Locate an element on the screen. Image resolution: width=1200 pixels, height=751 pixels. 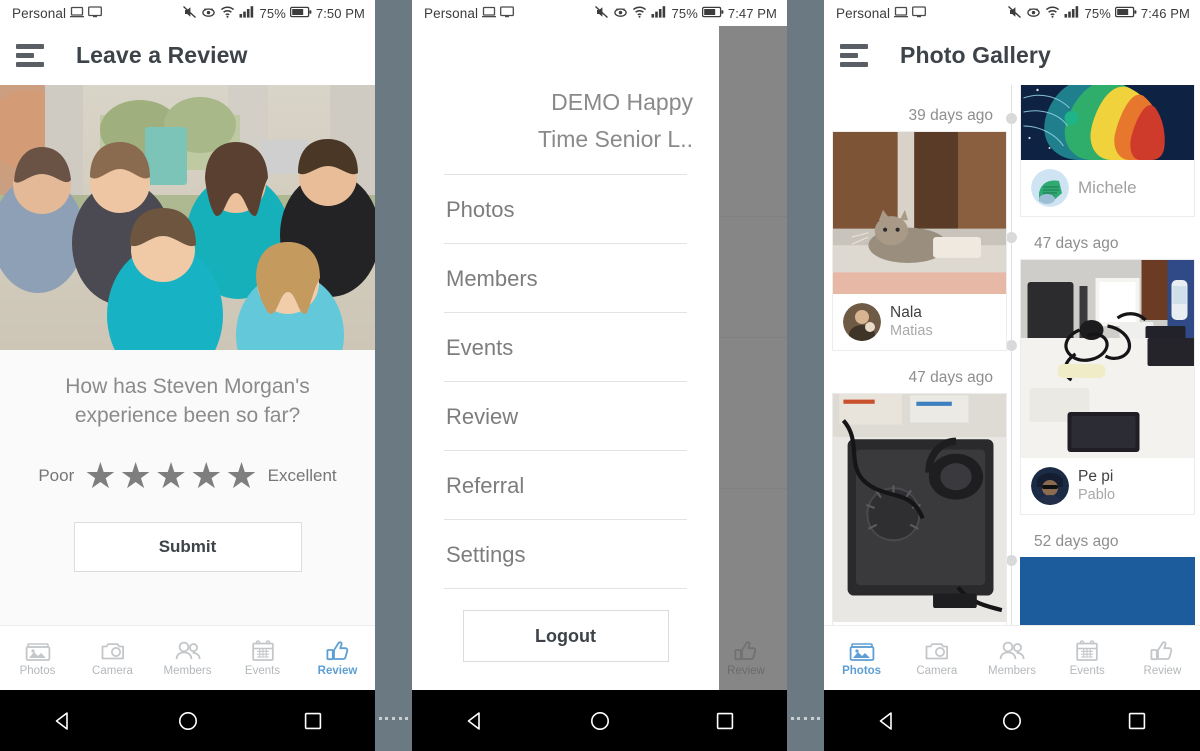
carrier-label: Personal is located at coordinates (451, 13).